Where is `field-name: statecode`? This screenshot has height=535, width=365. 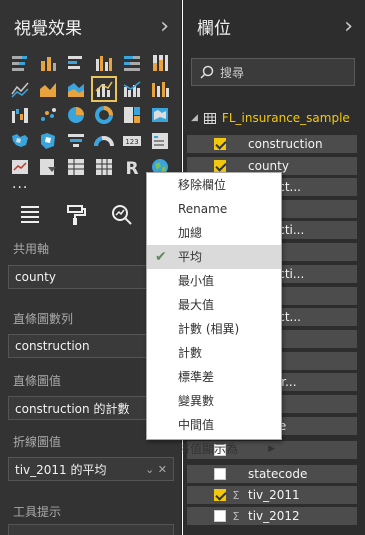
field-name: statecode is located at coordinates (278, 474).